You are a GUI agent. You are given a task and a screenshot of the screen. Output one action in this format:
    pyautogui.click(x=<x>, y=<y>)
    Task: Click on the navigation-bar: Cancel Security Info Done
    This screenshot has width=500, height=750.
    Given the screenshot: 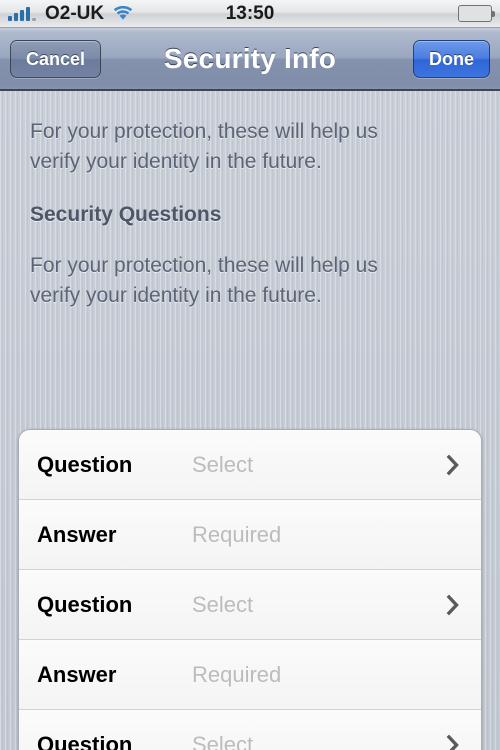 What is the action you would take?
    pyautogui.click(x=250, y=59)
    